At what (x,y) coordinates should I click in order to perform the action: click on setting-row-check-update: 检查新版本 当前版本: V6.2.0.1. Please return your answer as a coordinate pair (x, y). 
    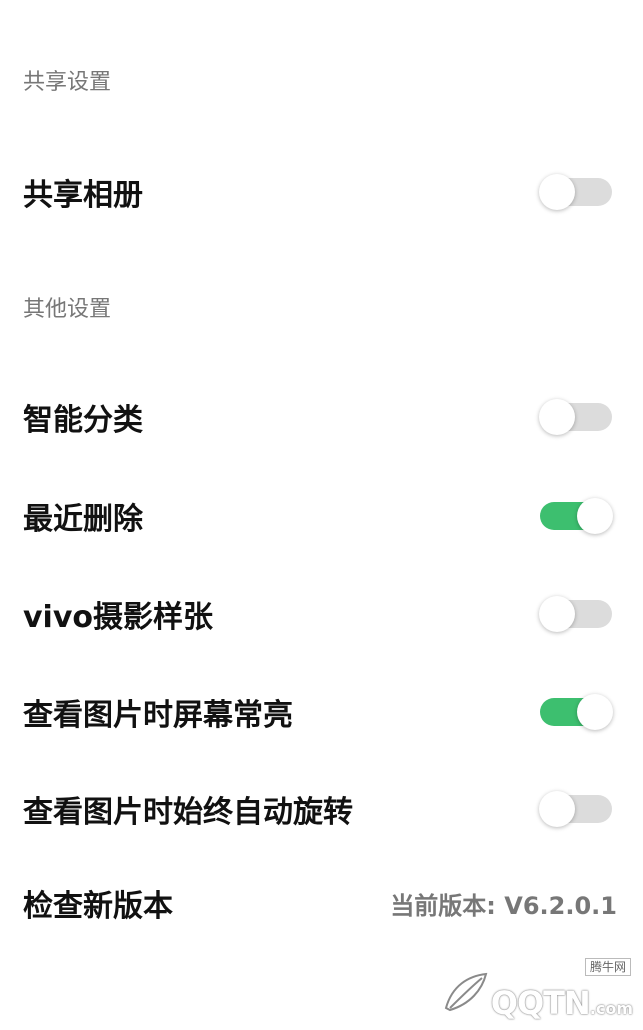
    Looking at the image, I should click on (321, 903).